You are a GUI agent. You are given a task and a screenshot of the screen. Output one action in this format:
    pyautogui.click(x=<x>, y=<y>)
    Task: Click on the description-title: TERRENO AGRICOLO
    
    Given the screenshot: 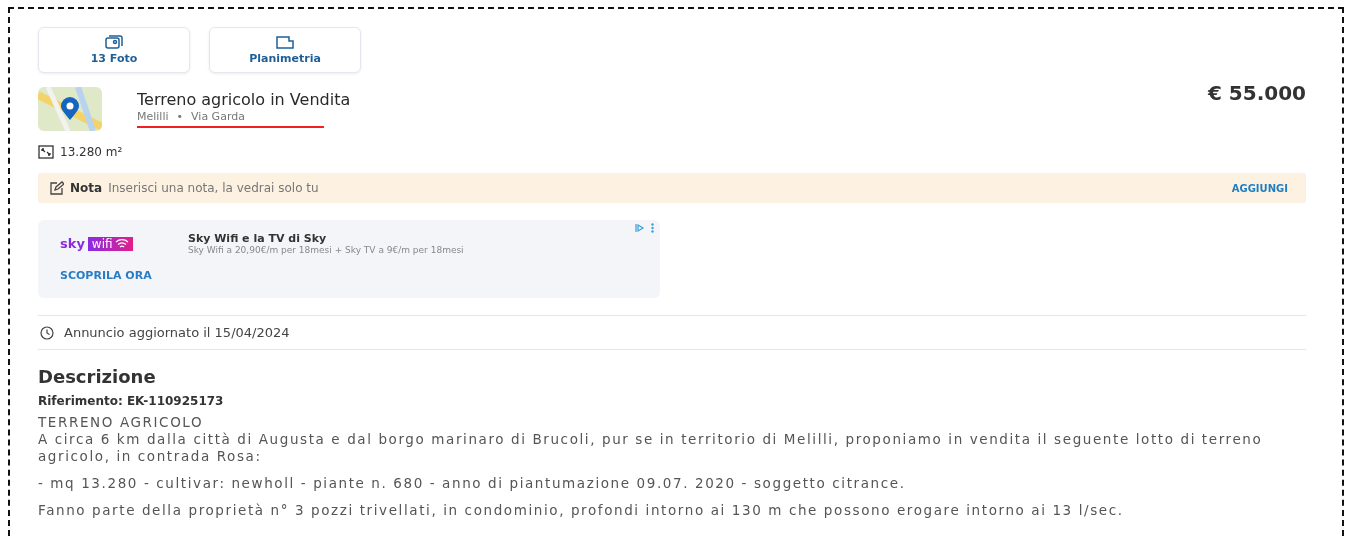 What is the action you would take?
    pyautogui.click(x=121, y=422)
    